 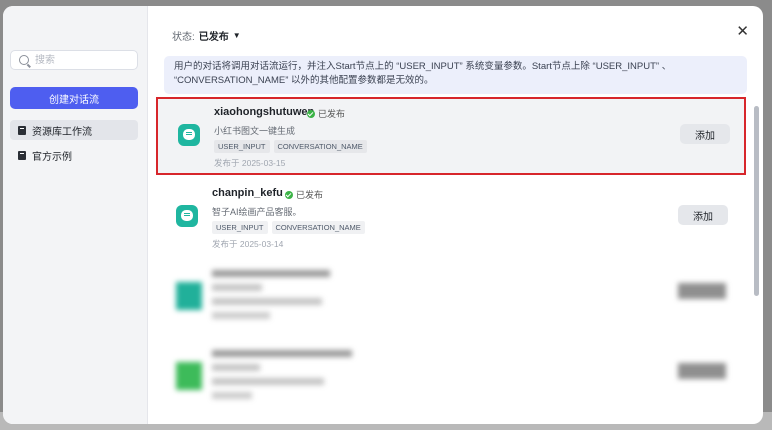 I want to click on workflow-description: 小红书图文一键生成, so click(x=255, y=131).